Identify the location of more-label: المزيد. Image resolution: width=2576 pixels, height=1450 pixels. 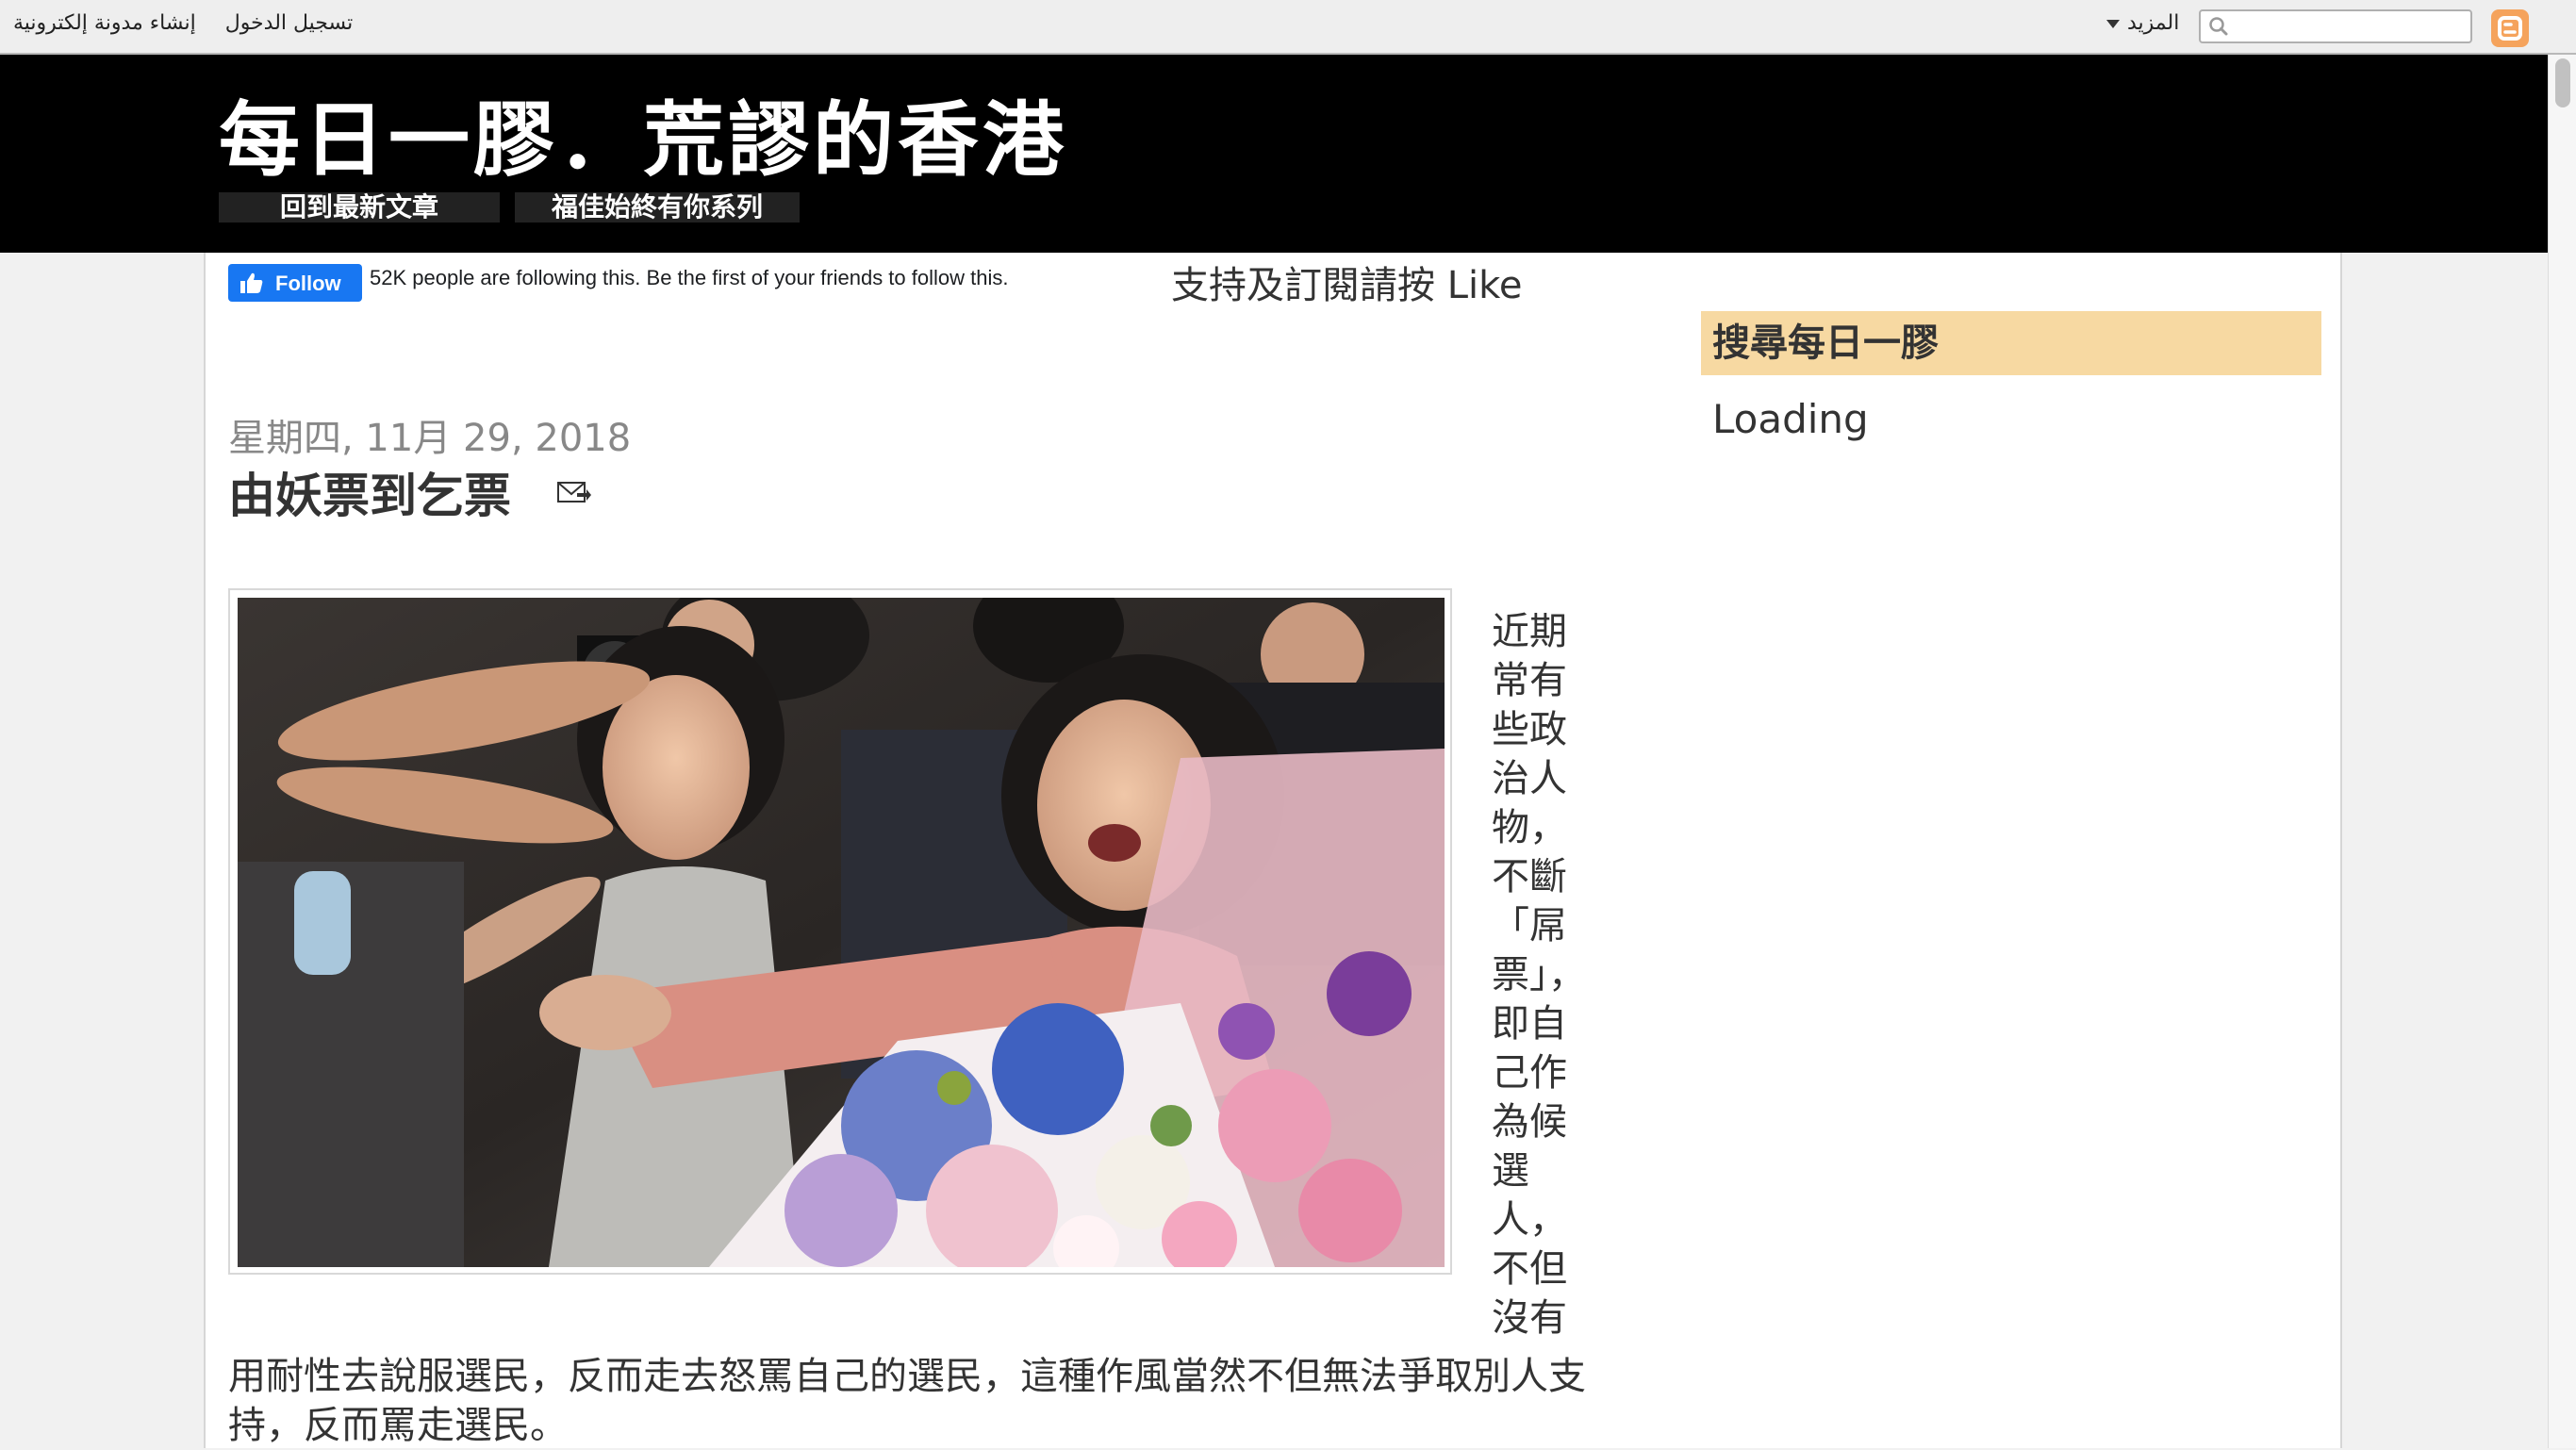
(2153, 23).